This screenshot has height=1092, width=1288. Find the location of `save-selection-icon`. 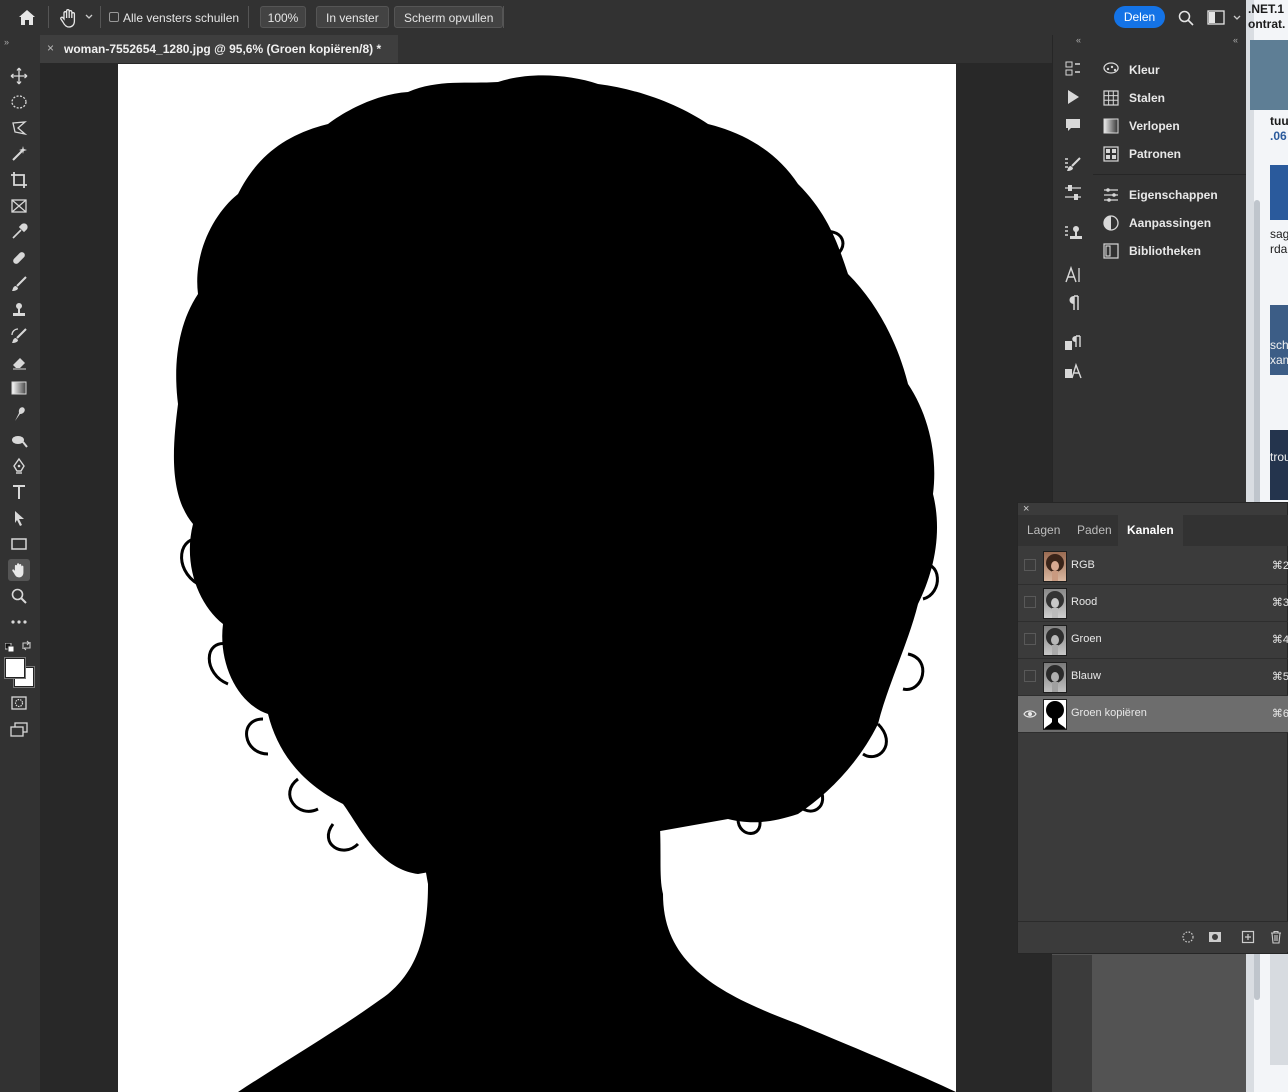

save-selection-icon is located at coordinates (1215, 937).